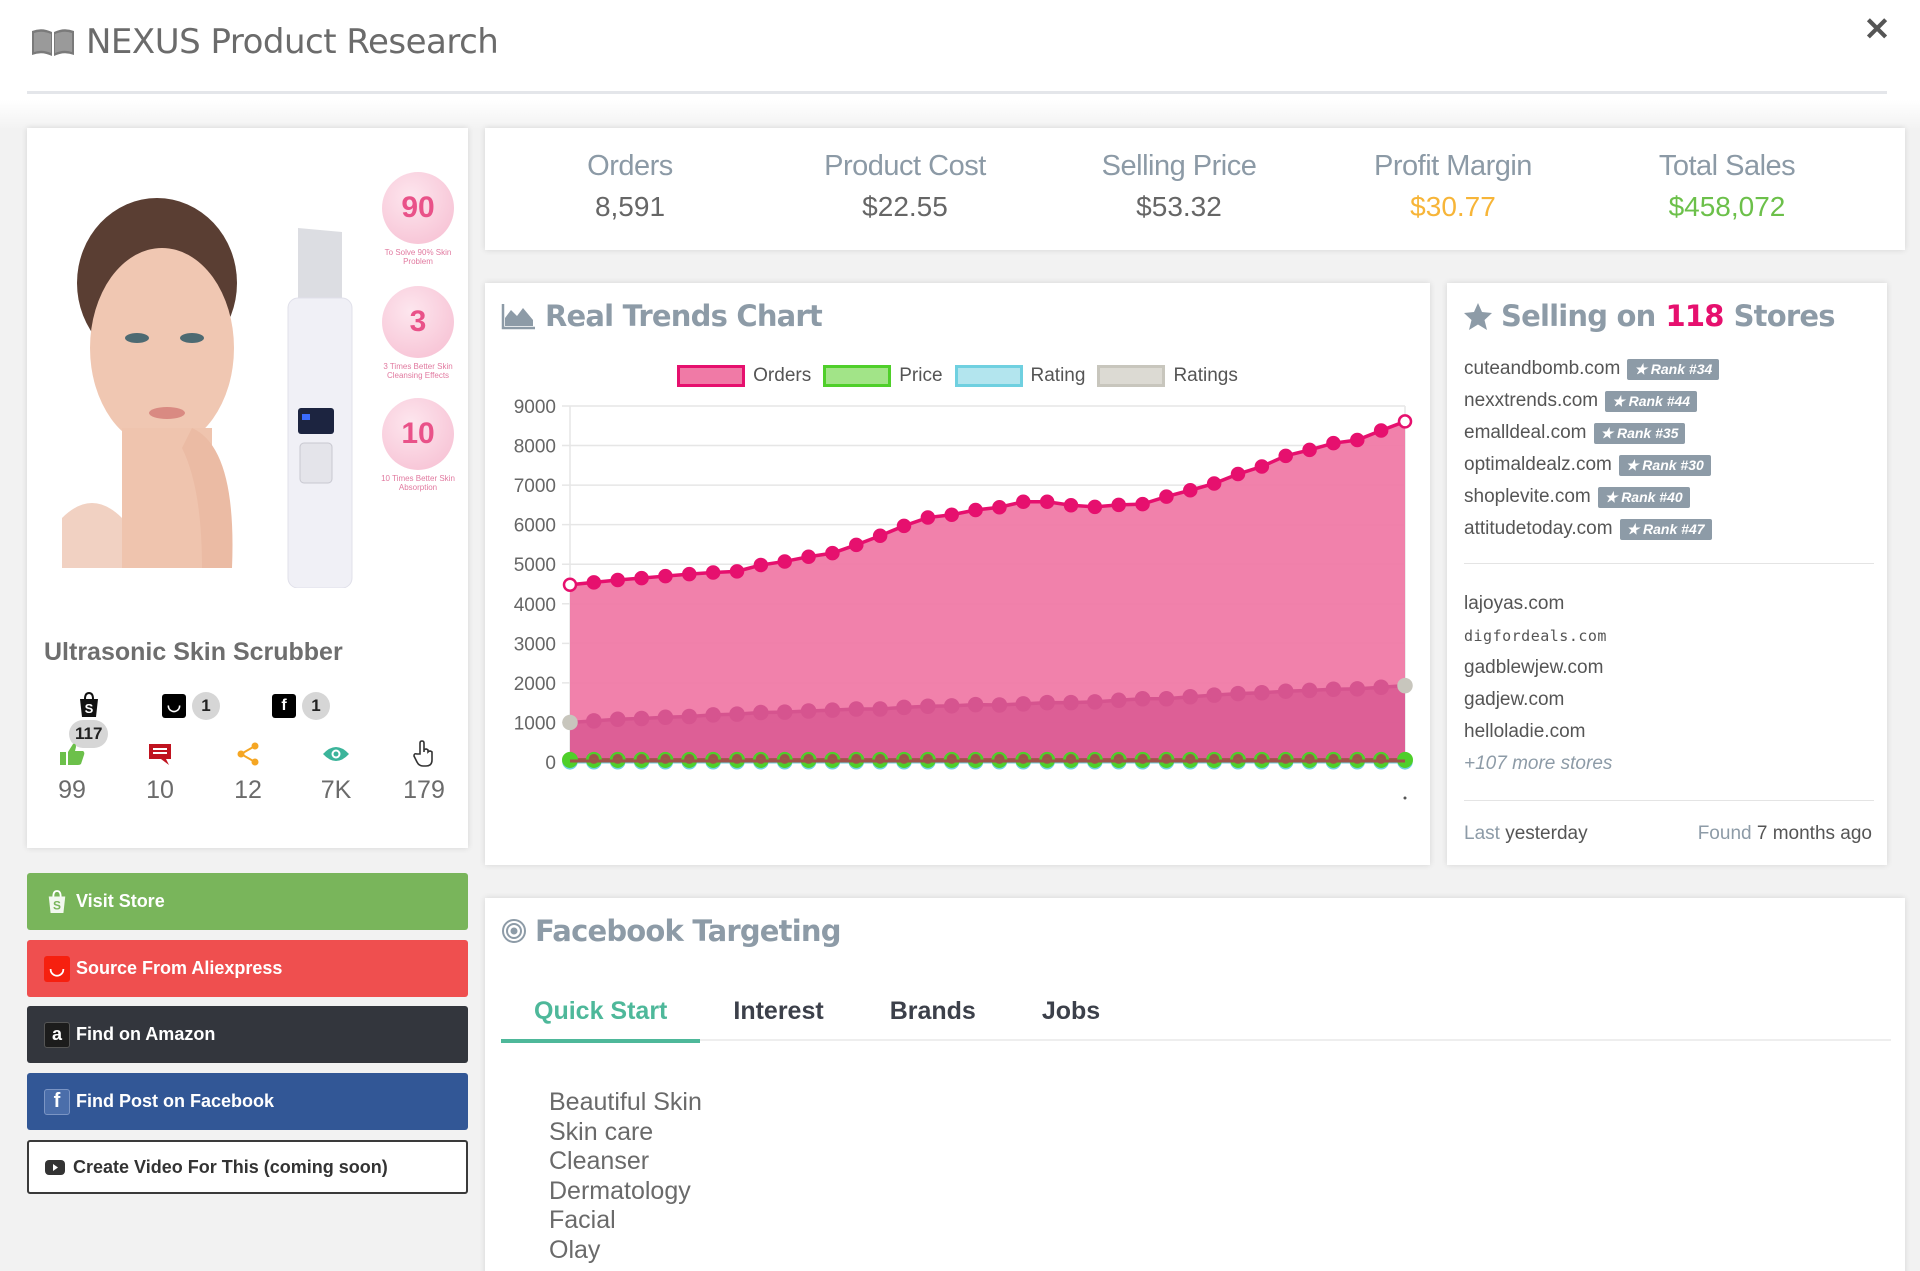 The width and height of the screenshot is (1920, 1271). I want to click on create-video-button: Create Video For This (coming soon), so click(247, 1167).